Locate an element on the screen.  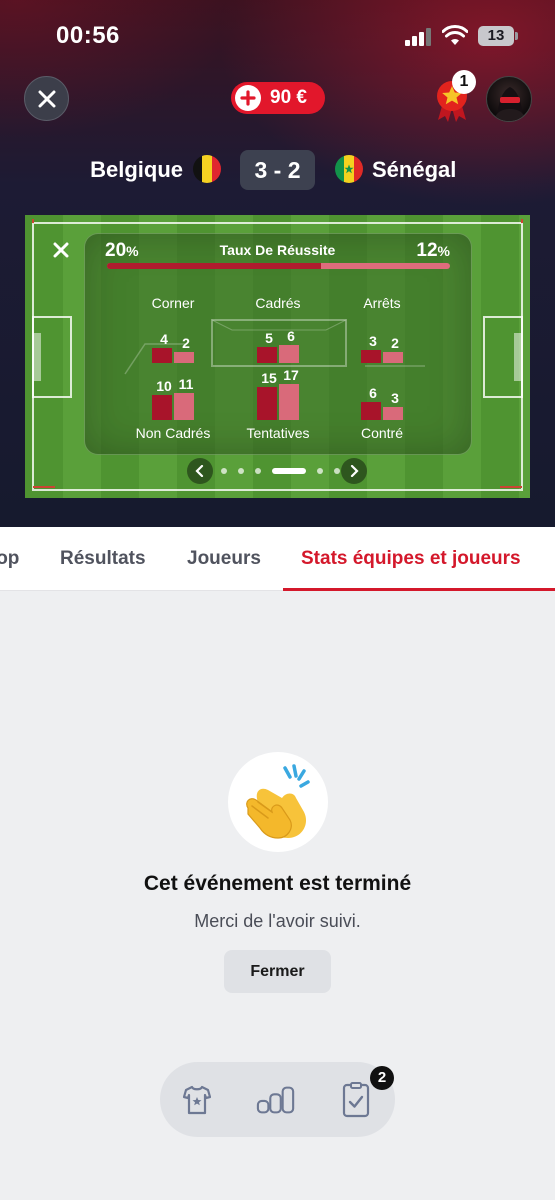
balance-button: 90 € is located at coordinates (278, 98).